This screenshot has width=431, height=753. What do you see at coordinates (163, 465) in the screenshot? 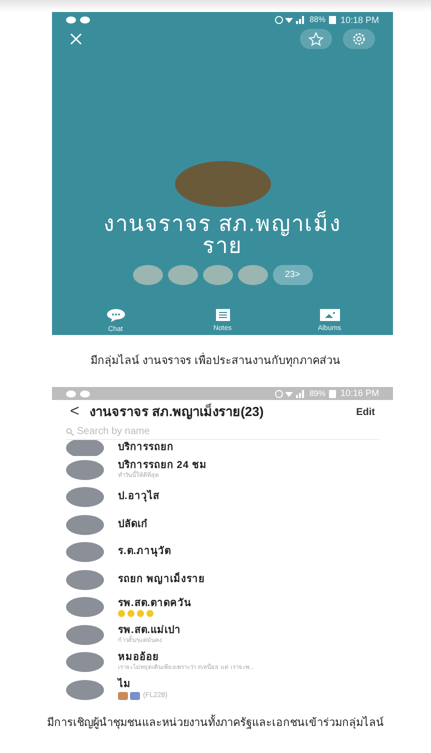
I see `member-name: บริการรถยก 24 ชม` at bounding box center [163, 465].